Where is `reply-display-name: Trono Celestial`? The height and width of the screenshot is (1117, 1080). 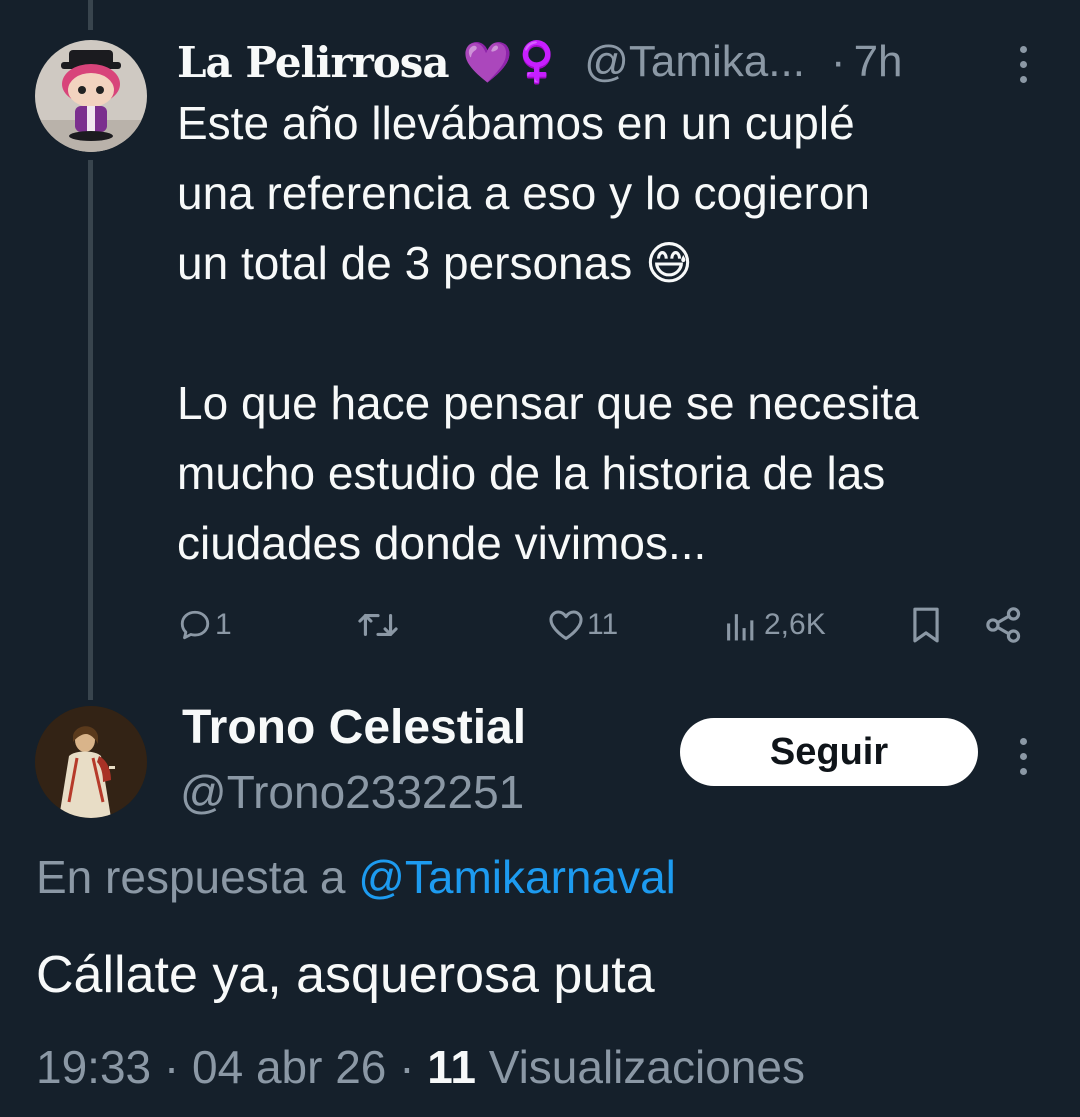 reply-display-name: Trono Celestial is located at coordinates (354, 727).